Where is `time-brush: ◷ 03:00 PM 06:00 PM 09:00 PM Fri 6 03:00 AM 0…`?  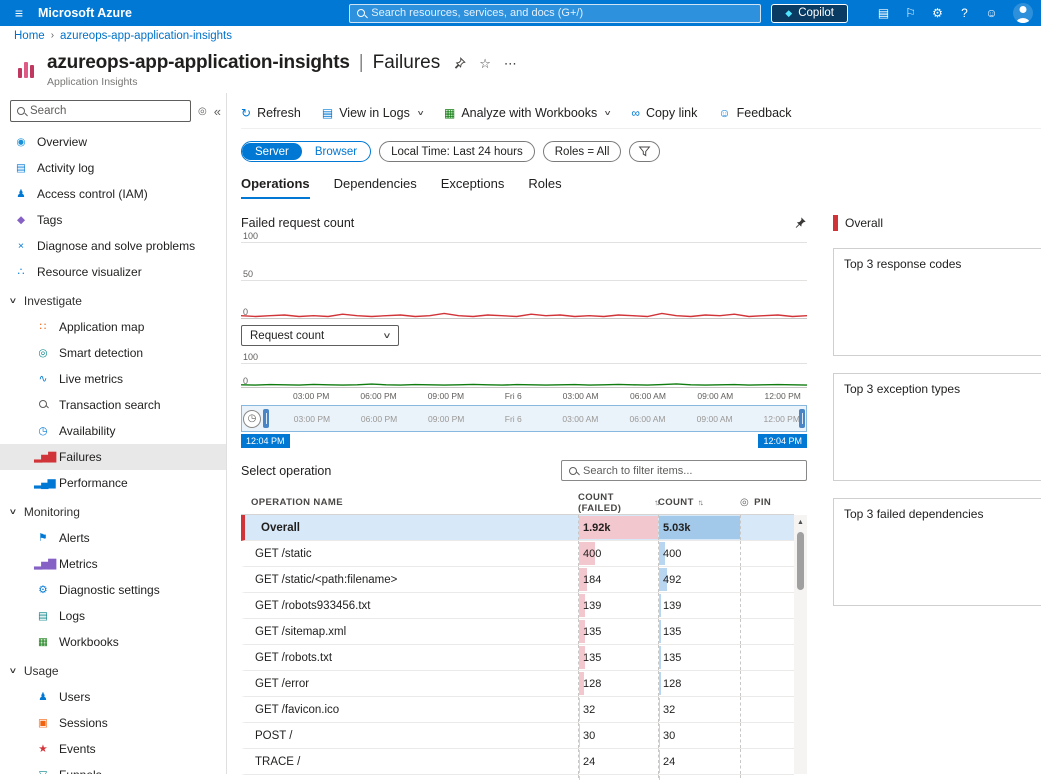 time-brush: ◷ 03:00 PM 06:00 PM 09:00 PM Fri 6 03:00 AM 0… is located at coordinates (524, 418).